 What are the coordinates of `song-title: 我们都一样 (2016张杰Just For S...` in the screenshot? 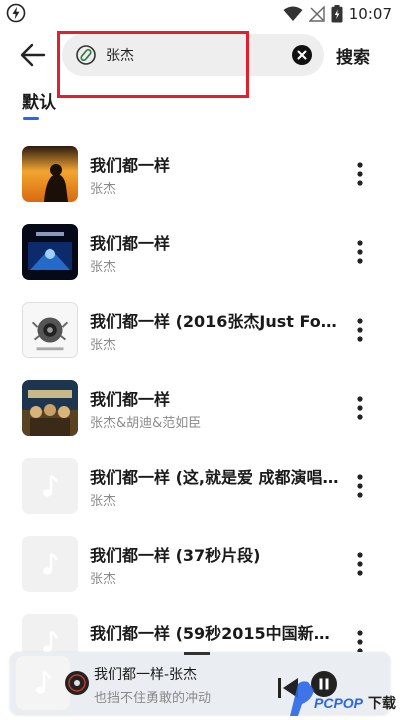 It's located at (215, 321).